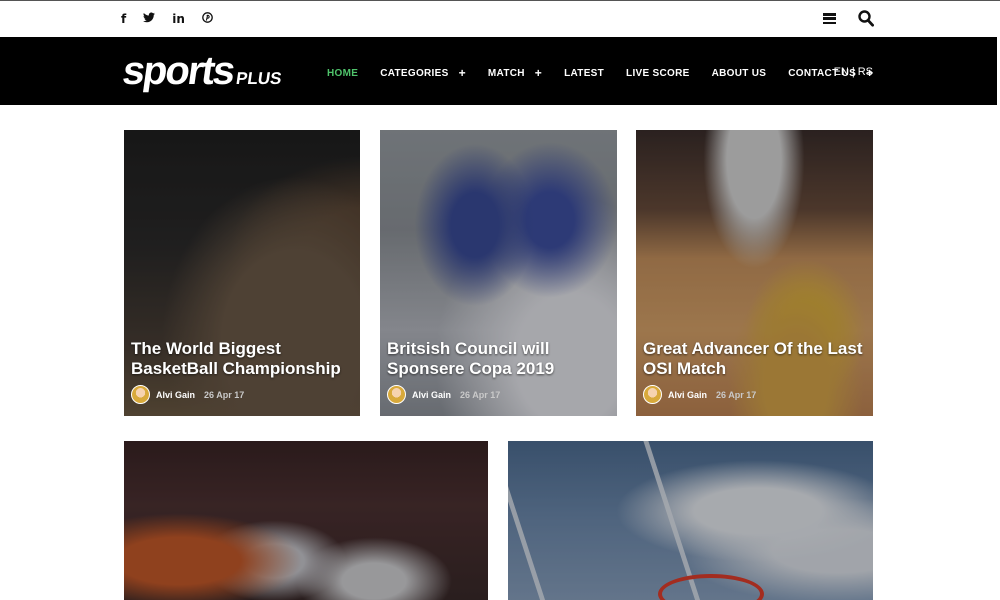 This screenshot has width=1000, height=600. What do you see at coordinates (658, 73) in the screenshot?
I see `nav-item-live-score: LIVE SCORE` at bounding box center [658, 73].